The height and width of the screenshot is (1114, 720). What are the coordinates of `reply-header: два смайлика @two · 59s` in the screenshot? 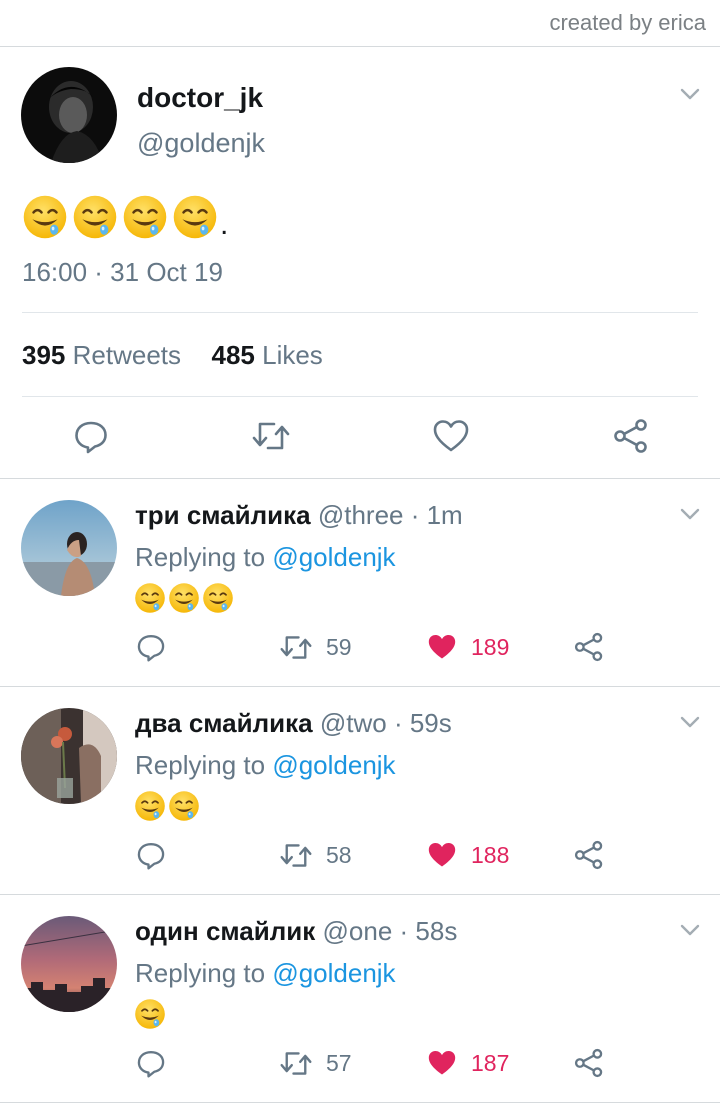 It's located at (293, 723).